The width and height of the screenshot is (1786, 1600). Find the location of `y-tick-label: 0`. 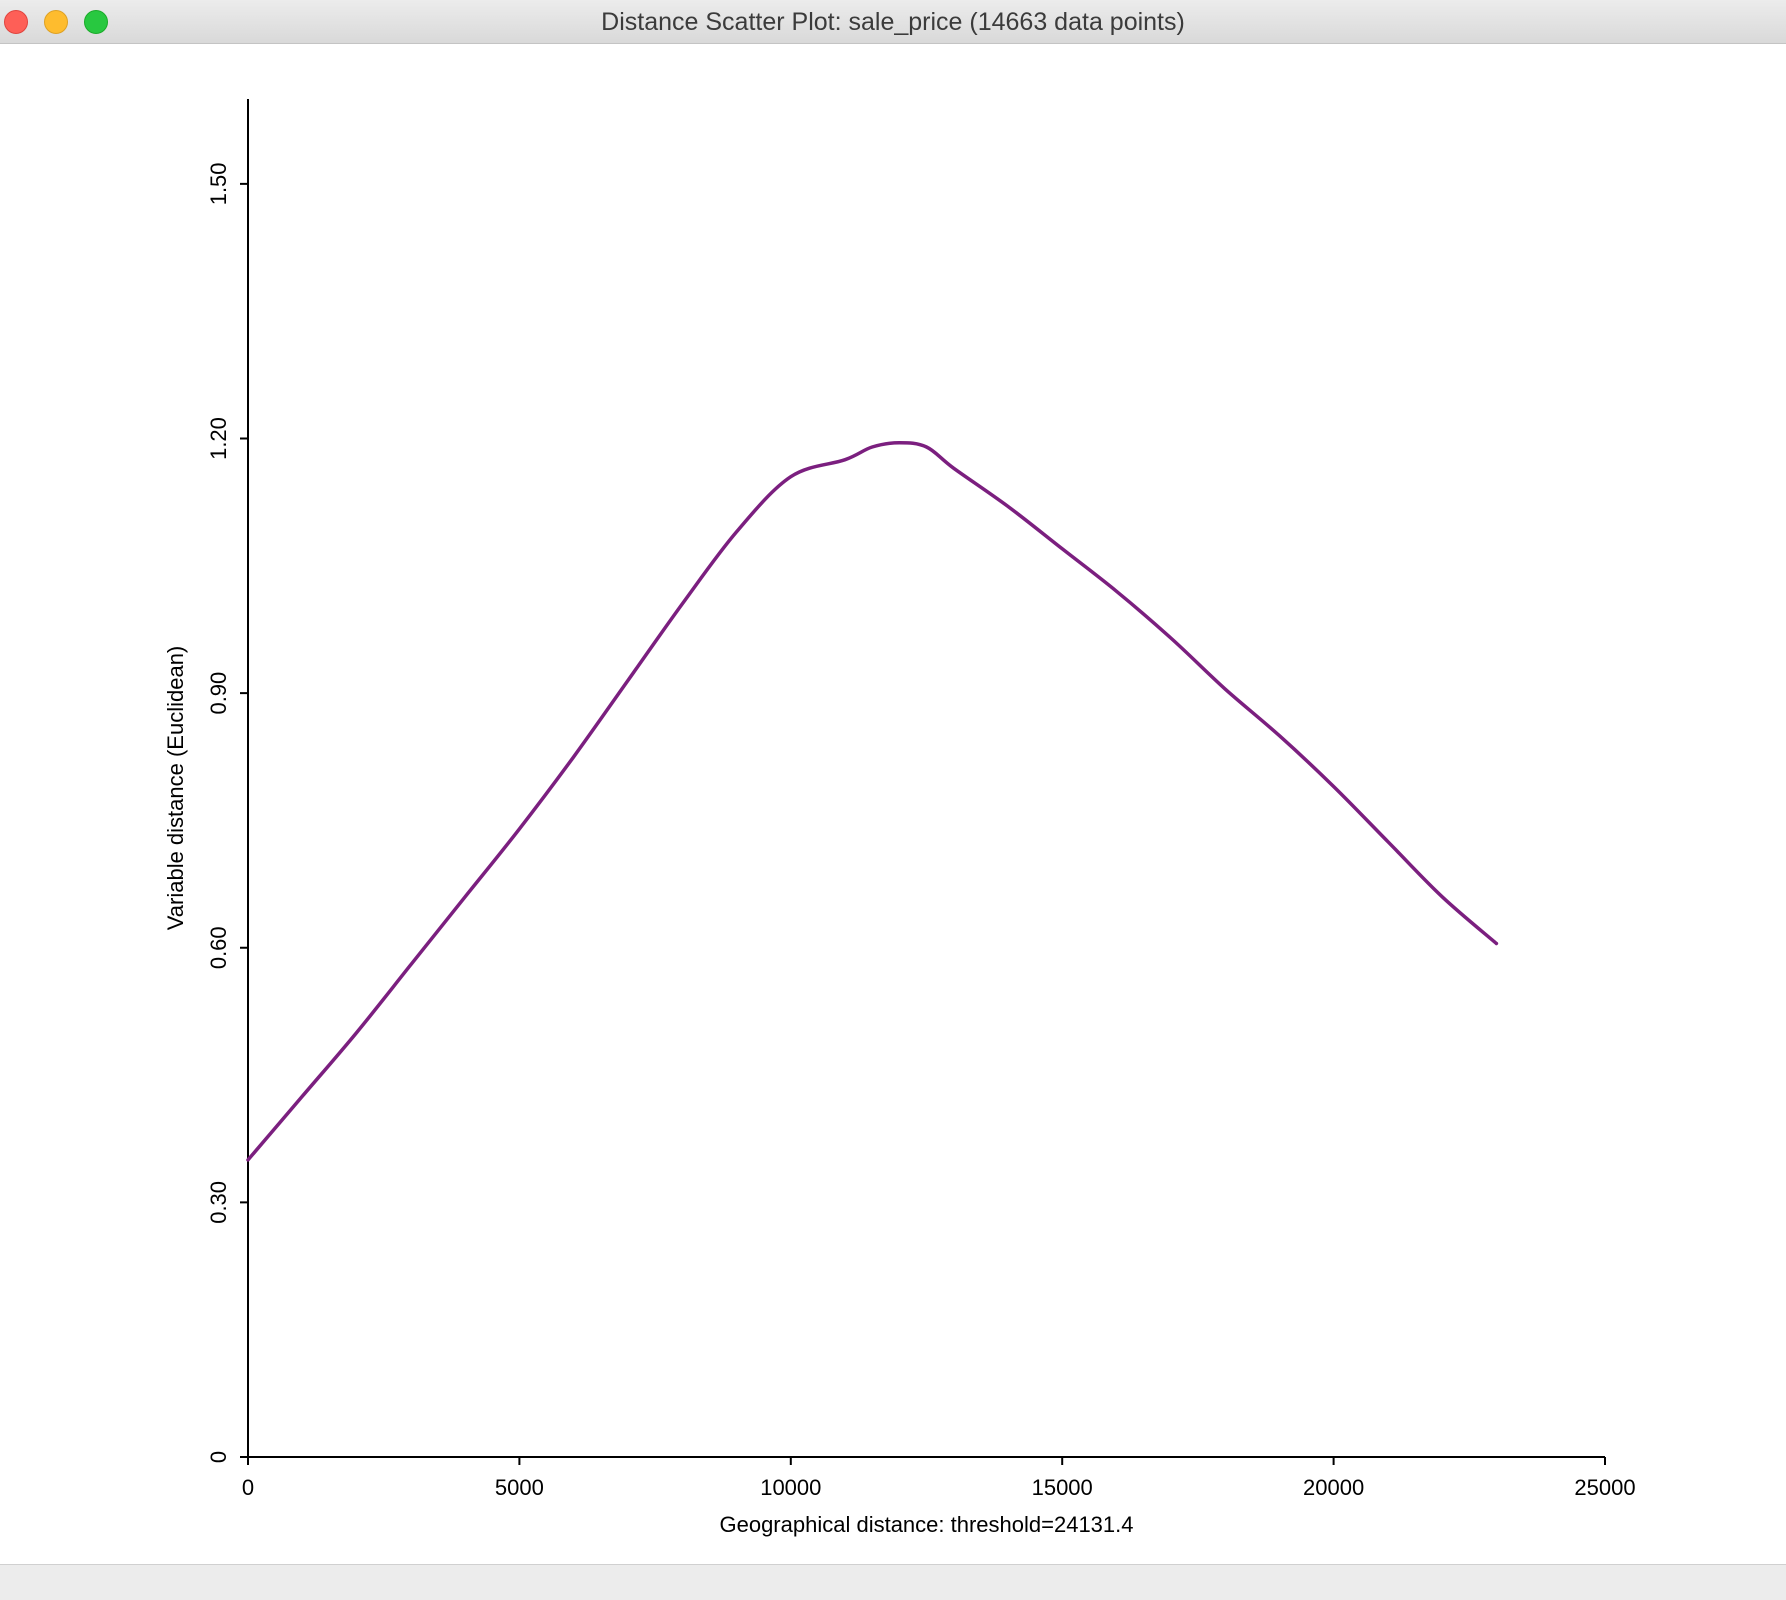

y-tick-label: 0 is located at coordinates (218, 1457).